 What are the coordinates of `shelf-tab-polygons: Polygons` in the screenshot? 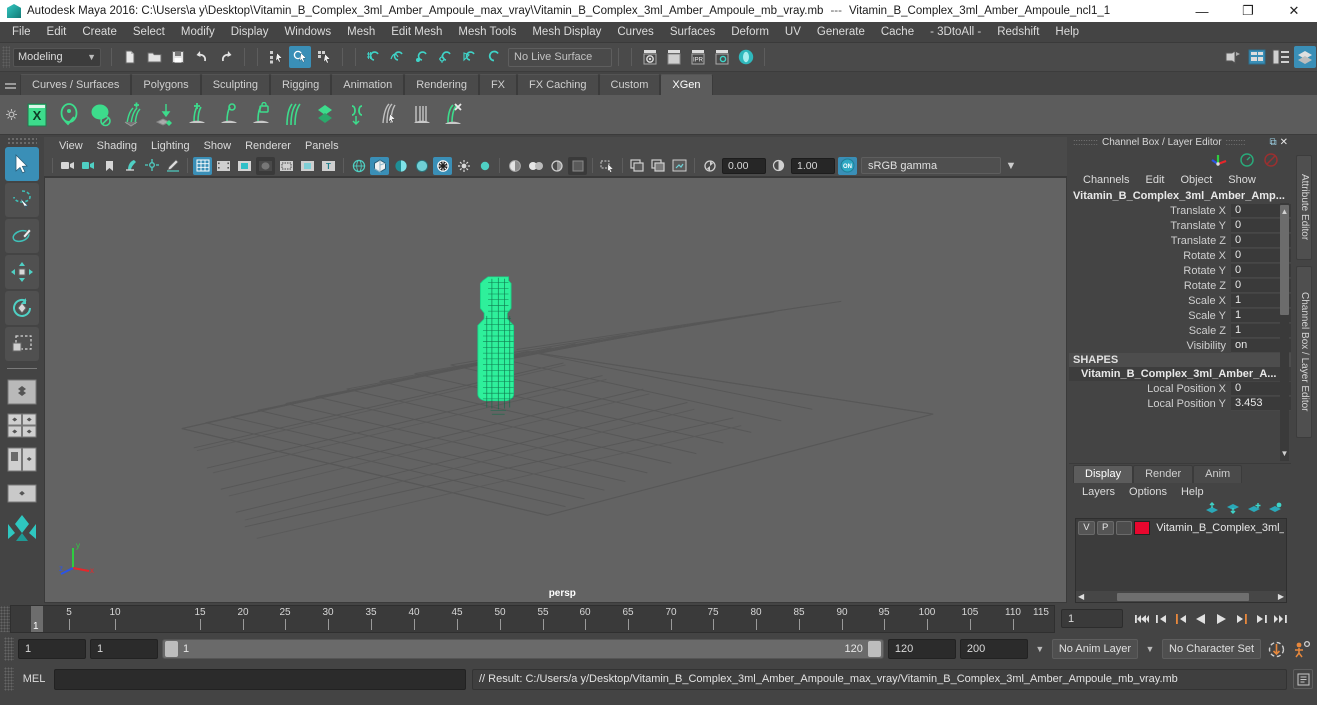 It's located at (166, 84).